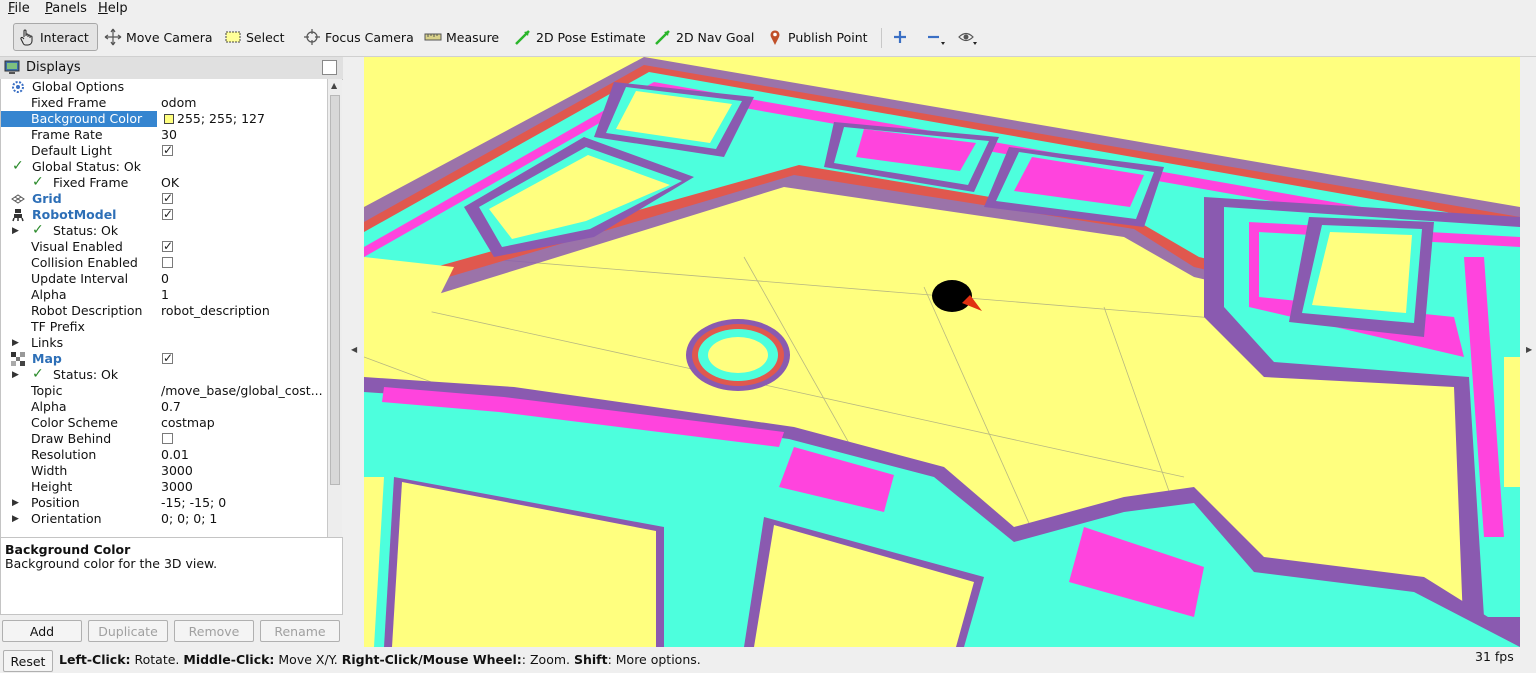 The width and height of the screenshot is (1536, 673). What do you see at coordinates (164, 182) in the screenshot?
I see `tree-row-fixed-frame-status: ✓ Fixed Frame OK` at bounding box center [164, 182].